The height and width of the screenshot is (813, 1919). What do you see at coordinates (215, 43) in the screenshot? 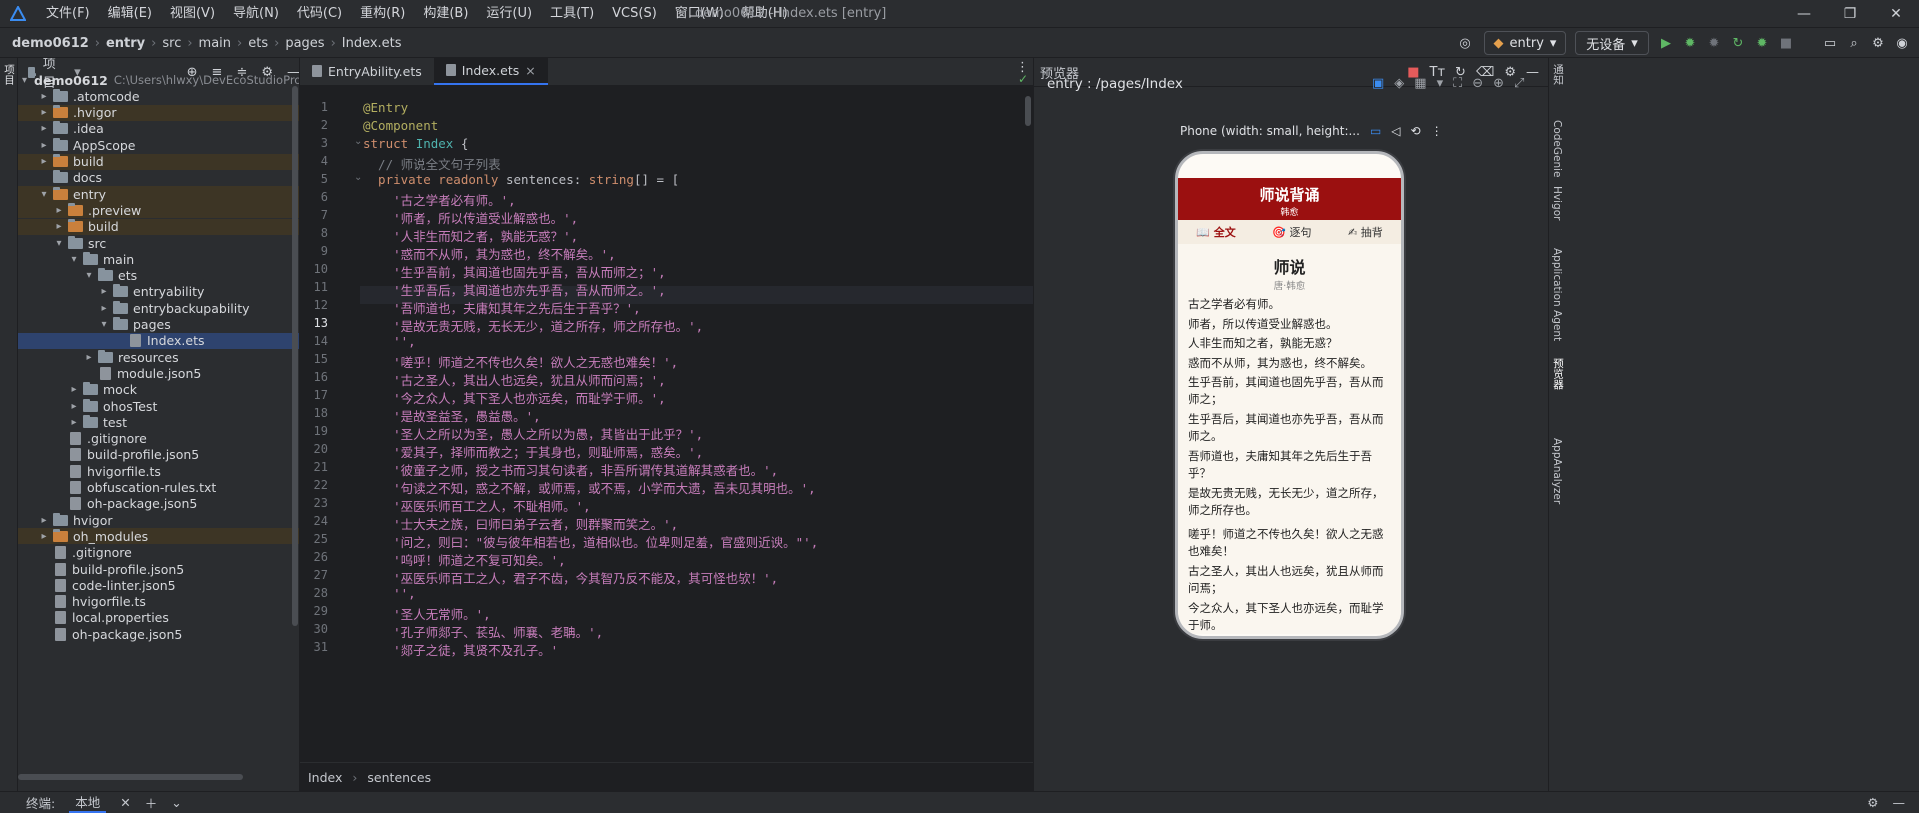
I see `breadcrumb-item: main` at bounding box center [215, 43].